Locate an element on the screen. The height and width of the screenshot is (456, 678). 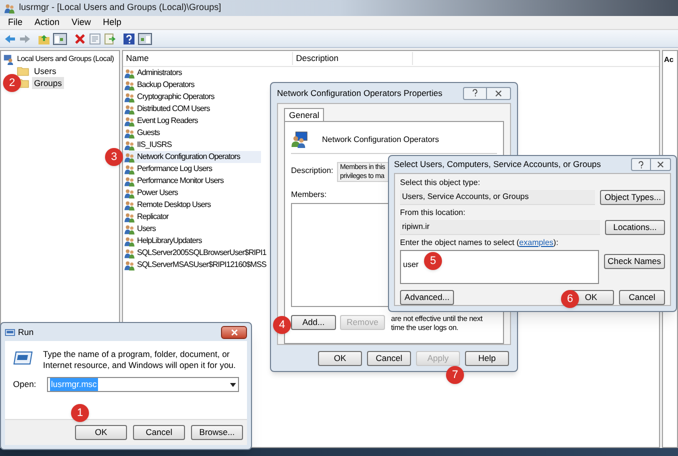
members-label: Members: is located at coordinates (309, 195).